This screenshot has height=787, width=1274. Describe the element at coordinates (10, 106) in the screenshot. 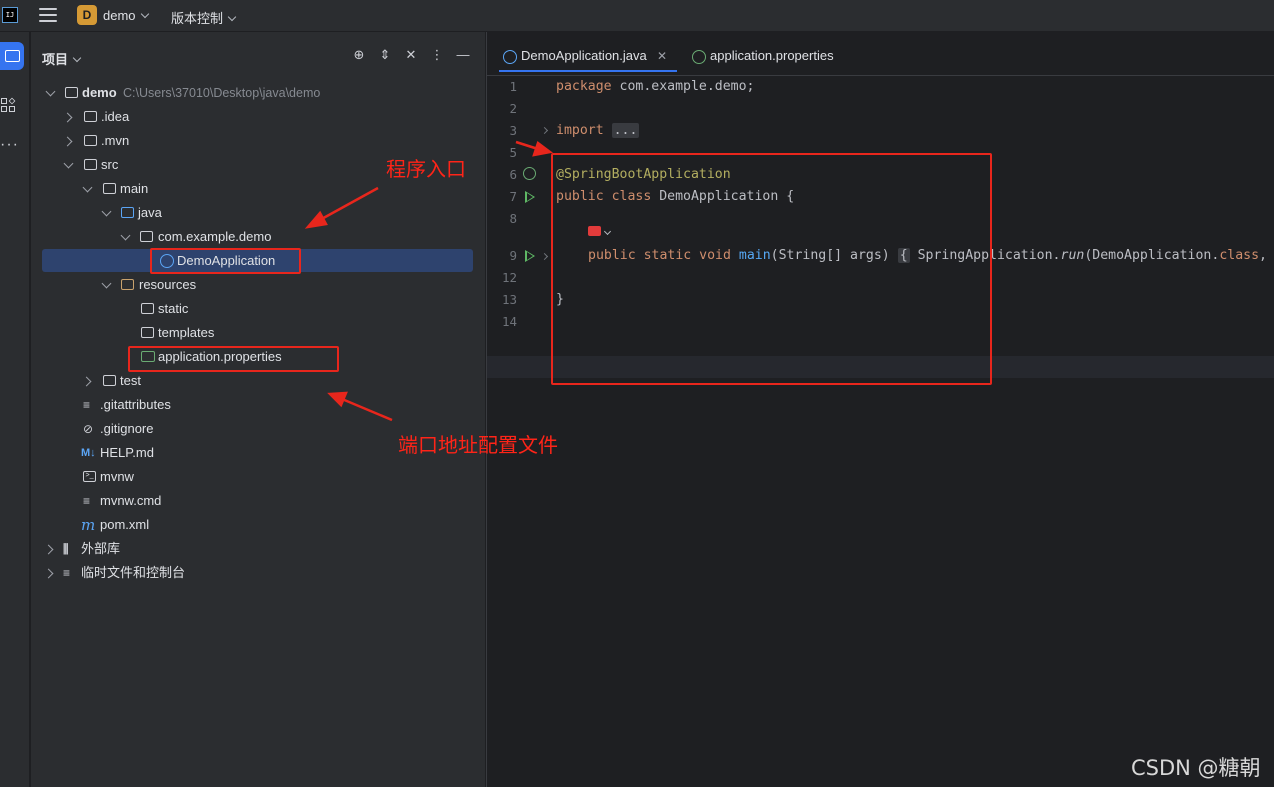

I see `structure-tool-icon` at that location.